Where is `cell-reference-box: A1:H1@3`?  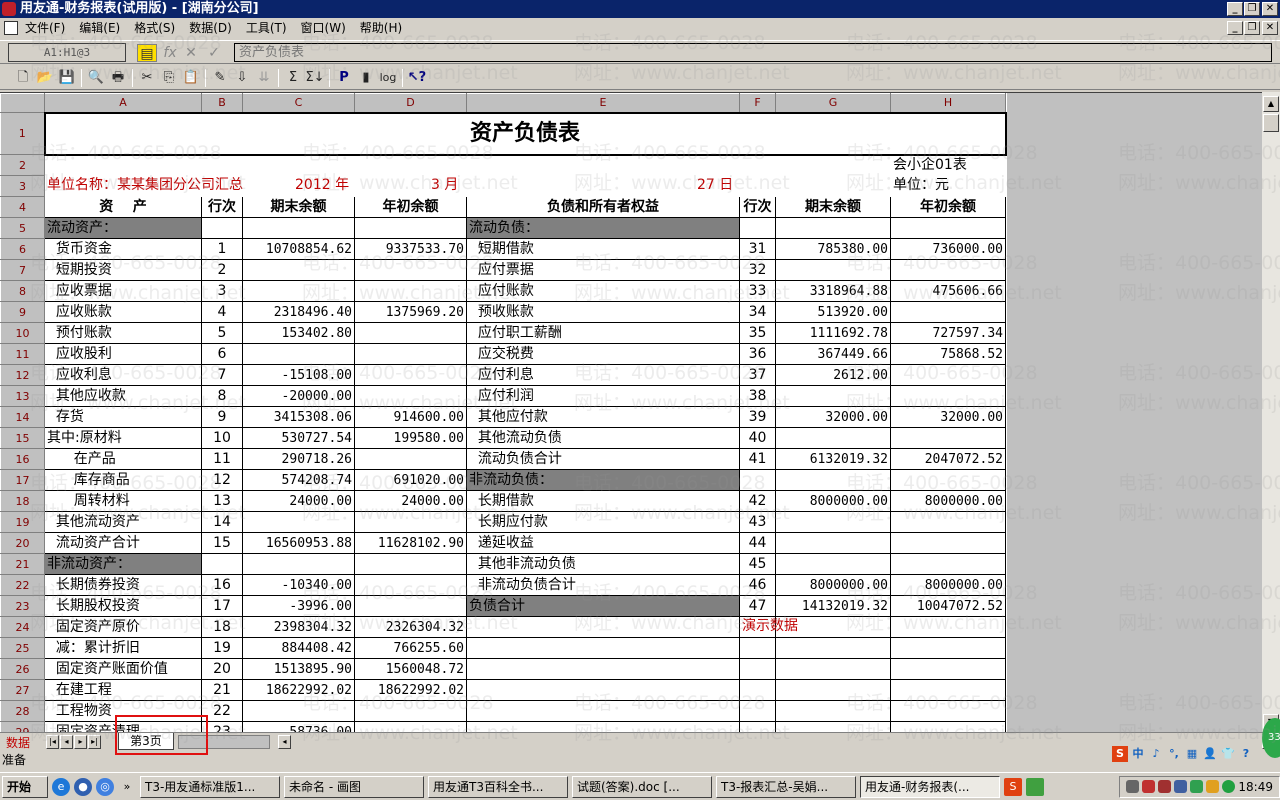
cell-reference-box: A1:H1@3 is located at coordinates (67, 52).